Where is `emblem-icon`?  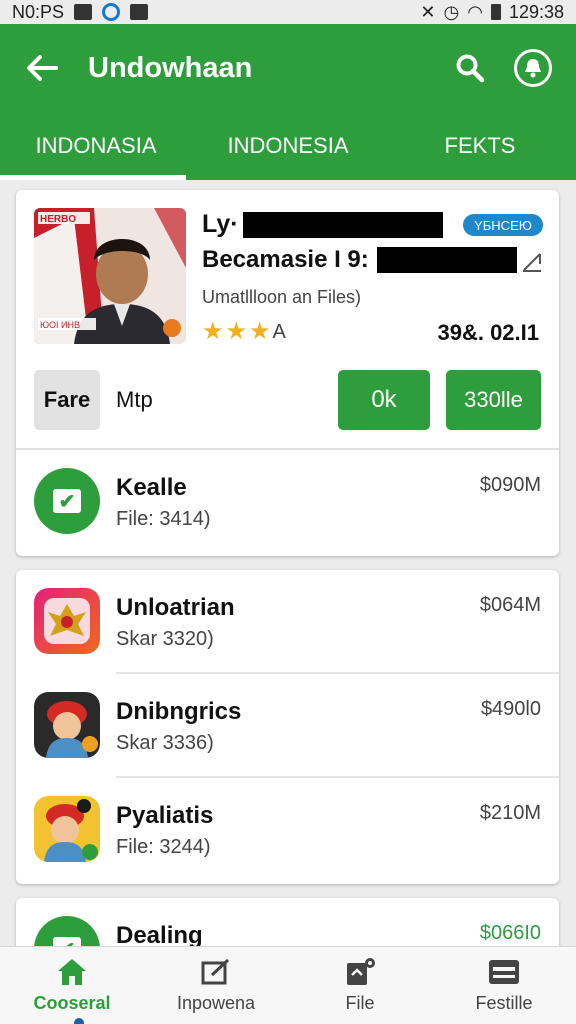
emblem-icon is located at coordinates (67, 621).